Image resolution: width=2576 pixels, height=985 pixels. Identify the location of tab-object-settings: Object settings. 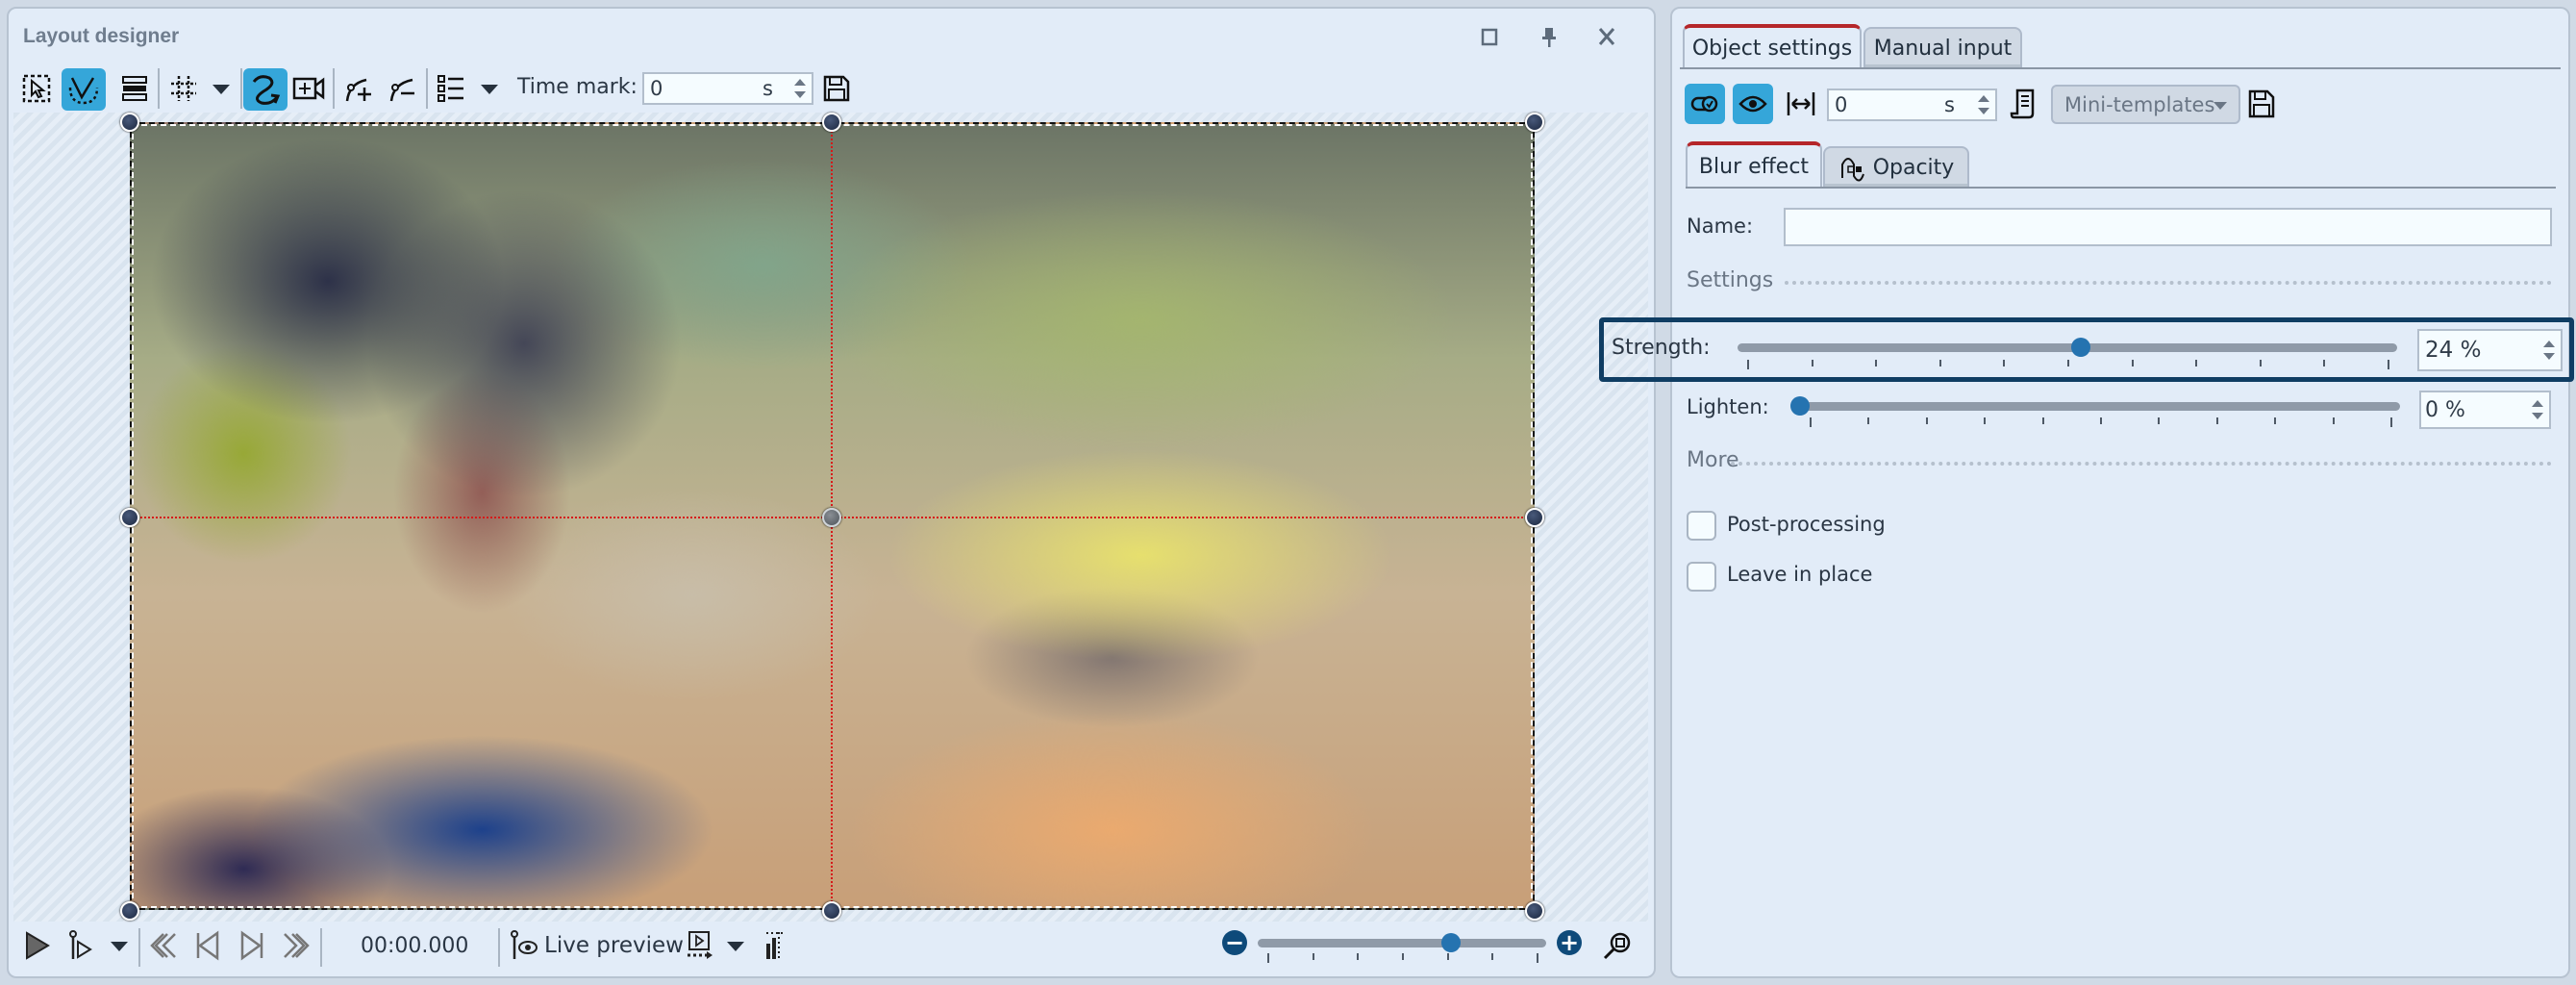
(1772, 46).